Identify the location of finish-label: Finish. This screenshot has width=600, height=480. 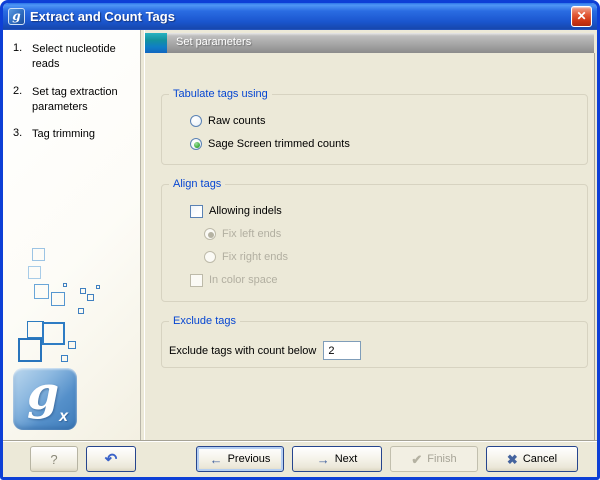
(442, 459).